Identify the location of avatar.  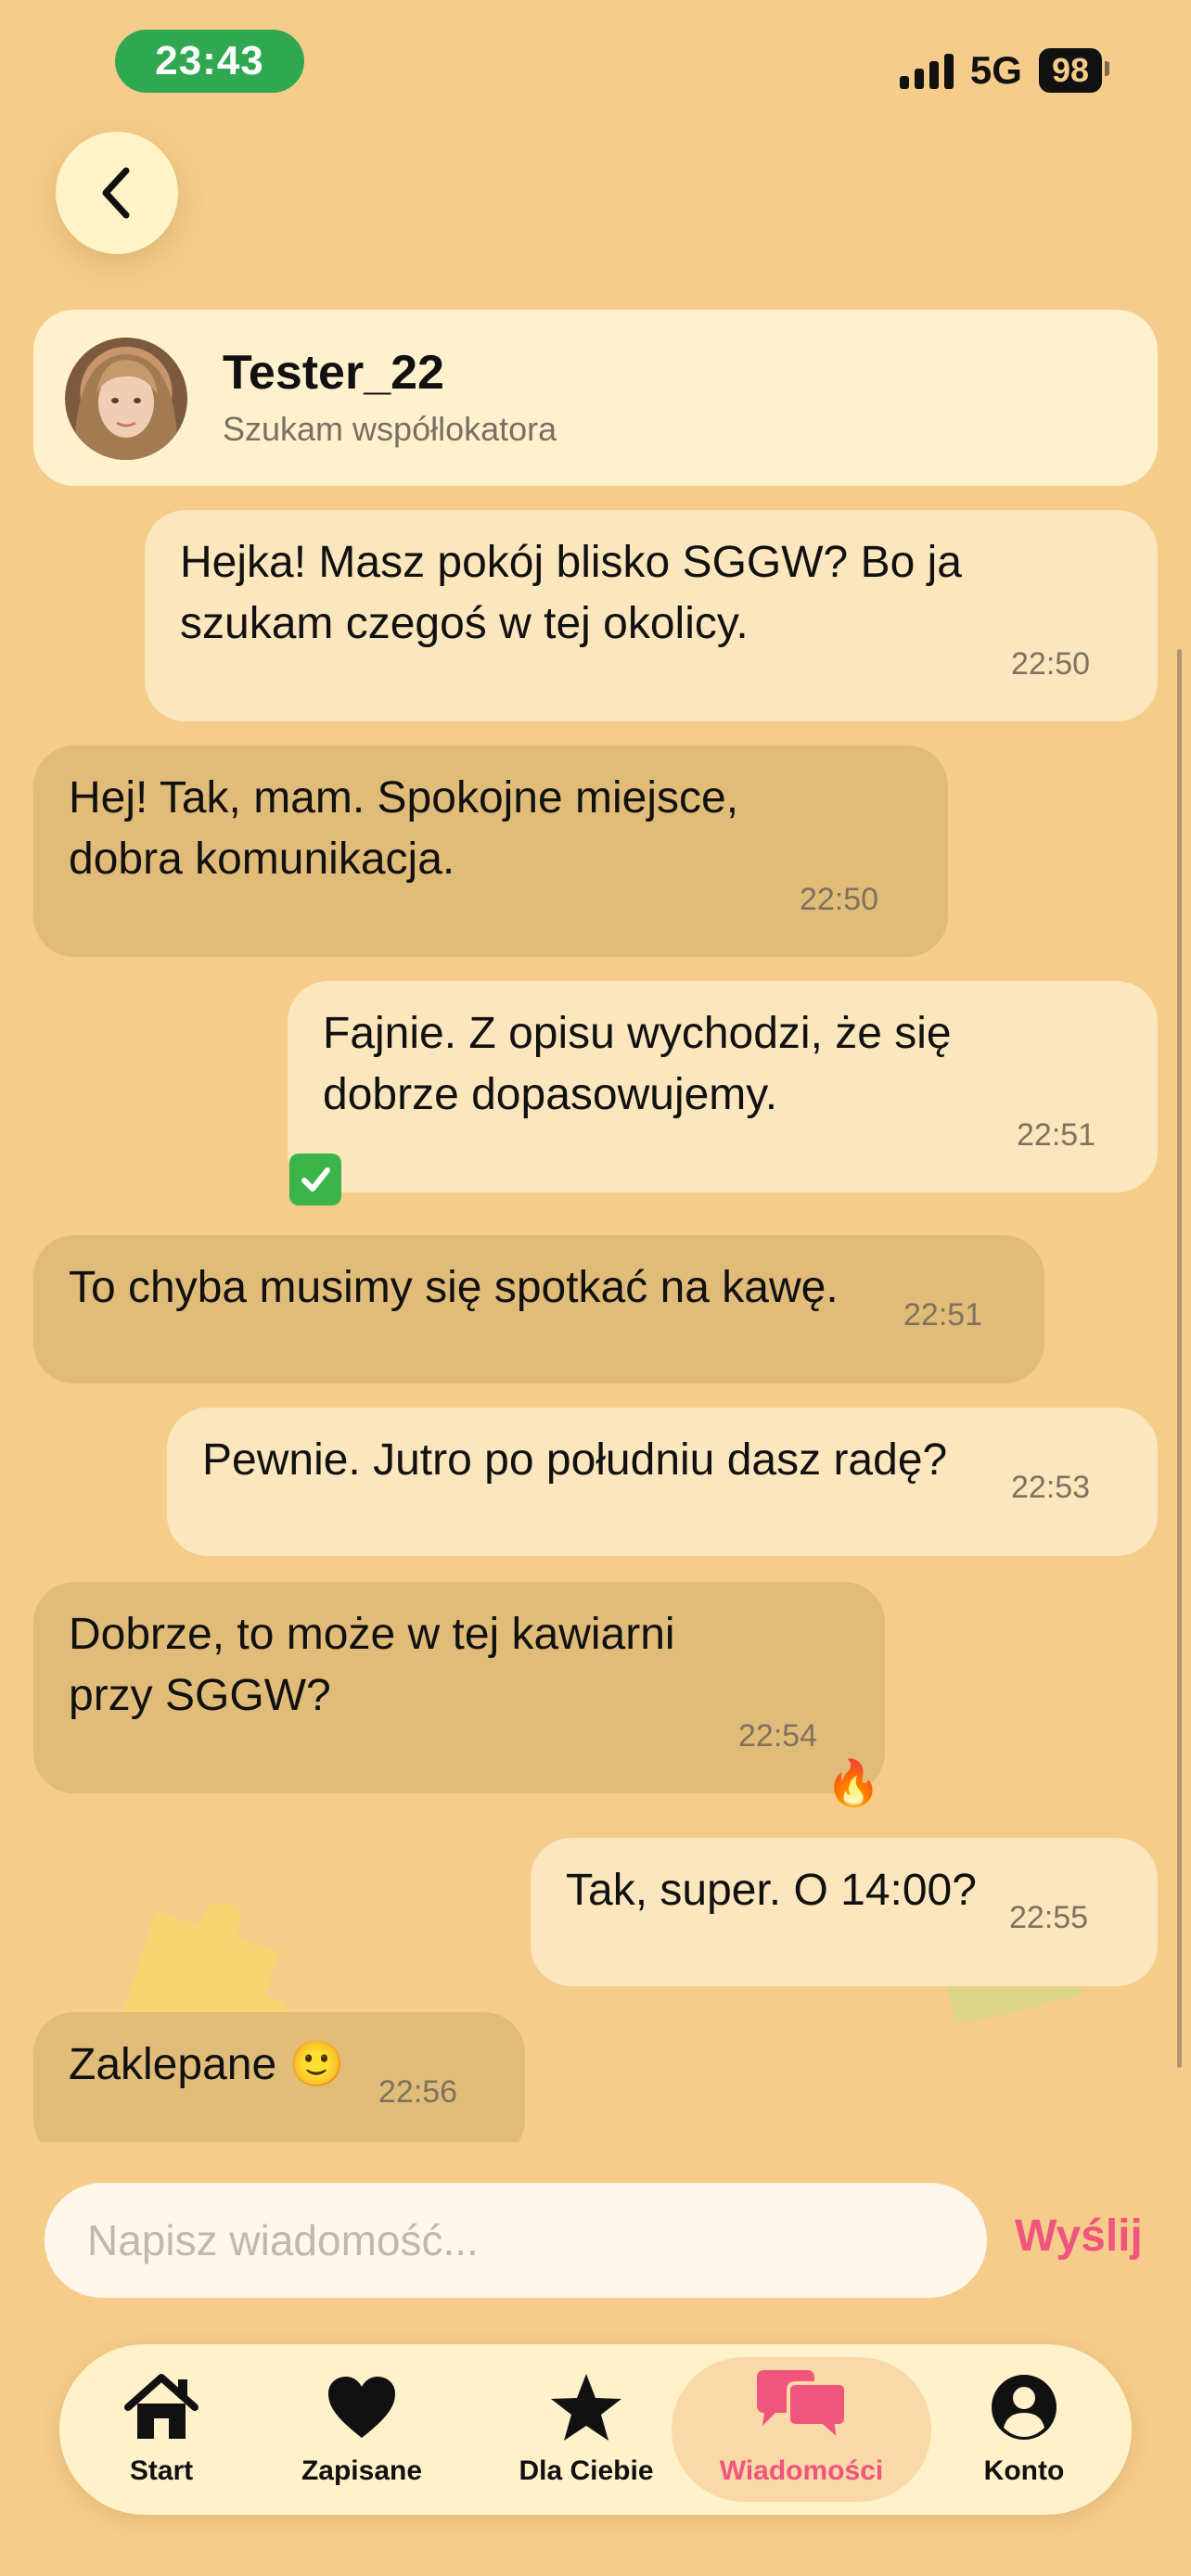
(126, 399).